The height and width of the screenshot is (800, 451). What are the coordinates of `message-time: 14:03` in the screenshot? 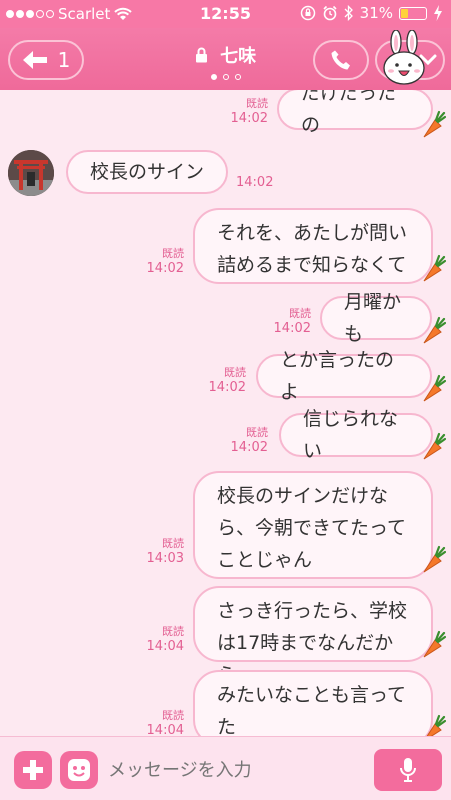 It's located at (165, 558).